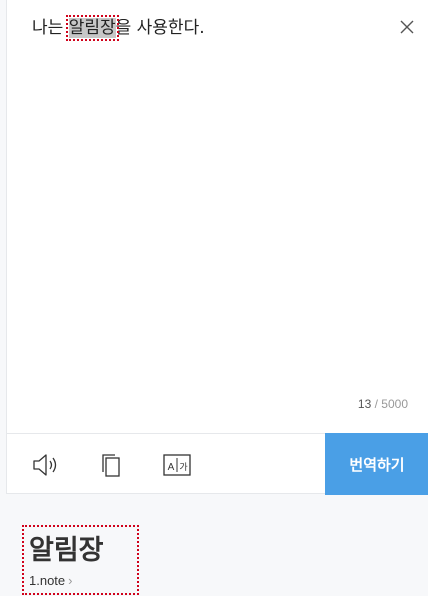 The height and width of the screenshot is (596, 428). I want to click on source-text: 나는 알림장을 사용한다., so click(118, 28).